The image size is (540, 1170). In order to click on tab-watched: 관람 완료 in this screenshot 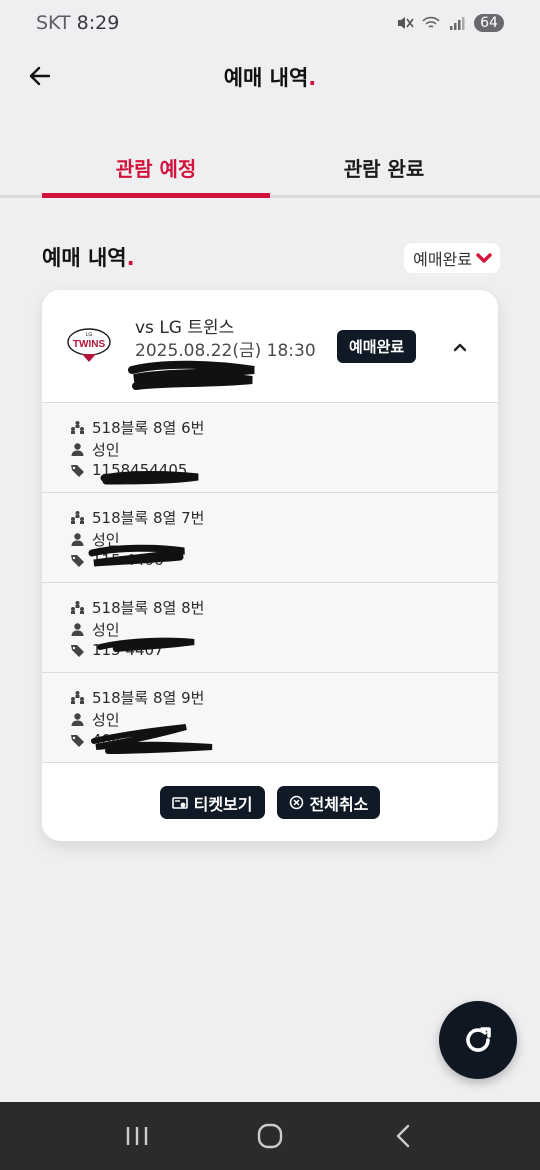, I will do `click(384, 167)`.